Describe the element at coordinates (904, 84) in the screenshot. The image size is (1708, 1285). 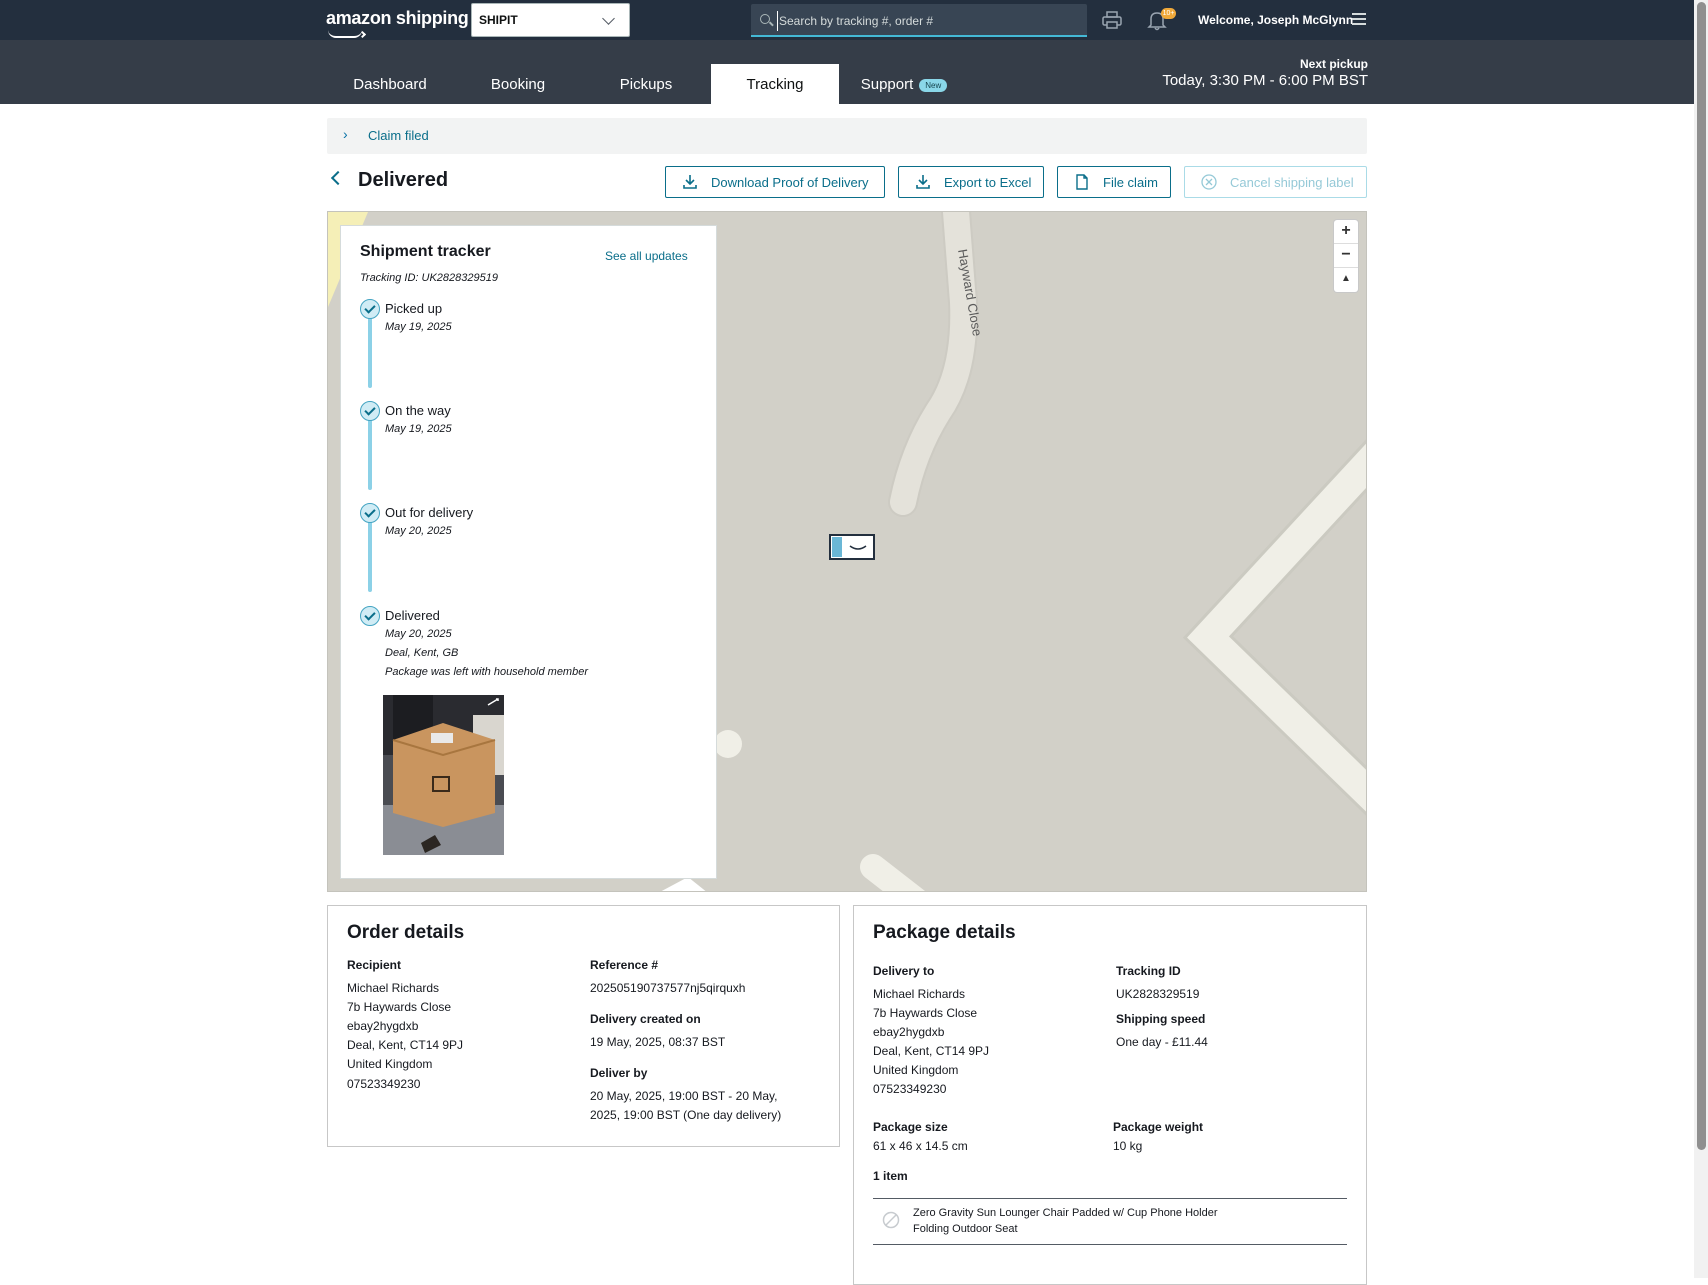
I see `tab-support: Support New` at that location.